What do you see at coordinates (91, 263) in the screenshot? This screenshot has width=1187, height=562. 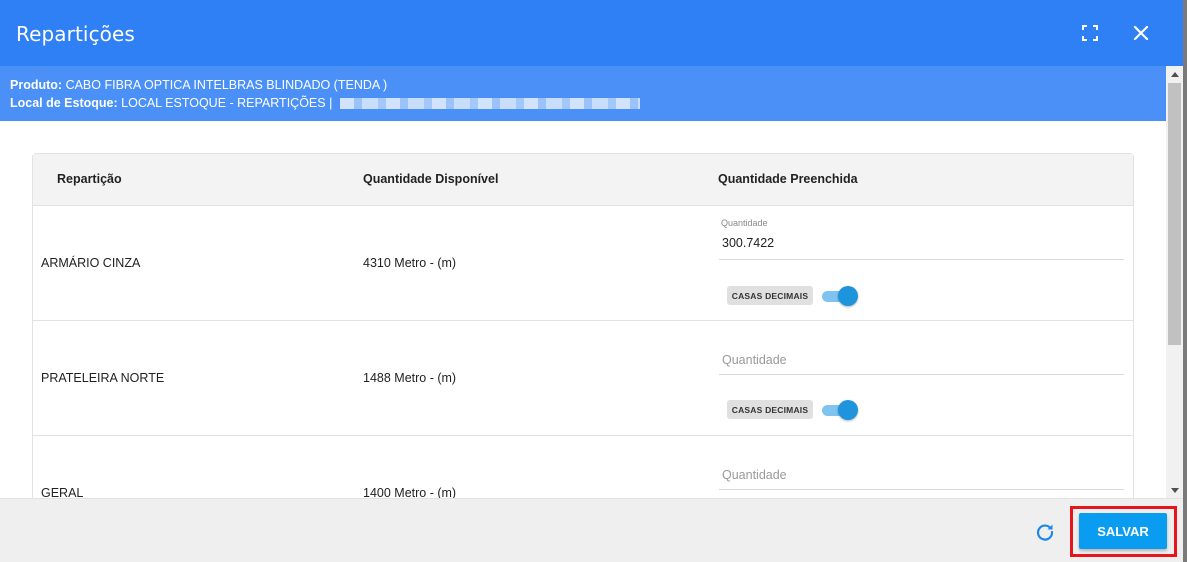 I see `partition-name: ARMÁRIO CINZA` at bounding box center [91, 263].